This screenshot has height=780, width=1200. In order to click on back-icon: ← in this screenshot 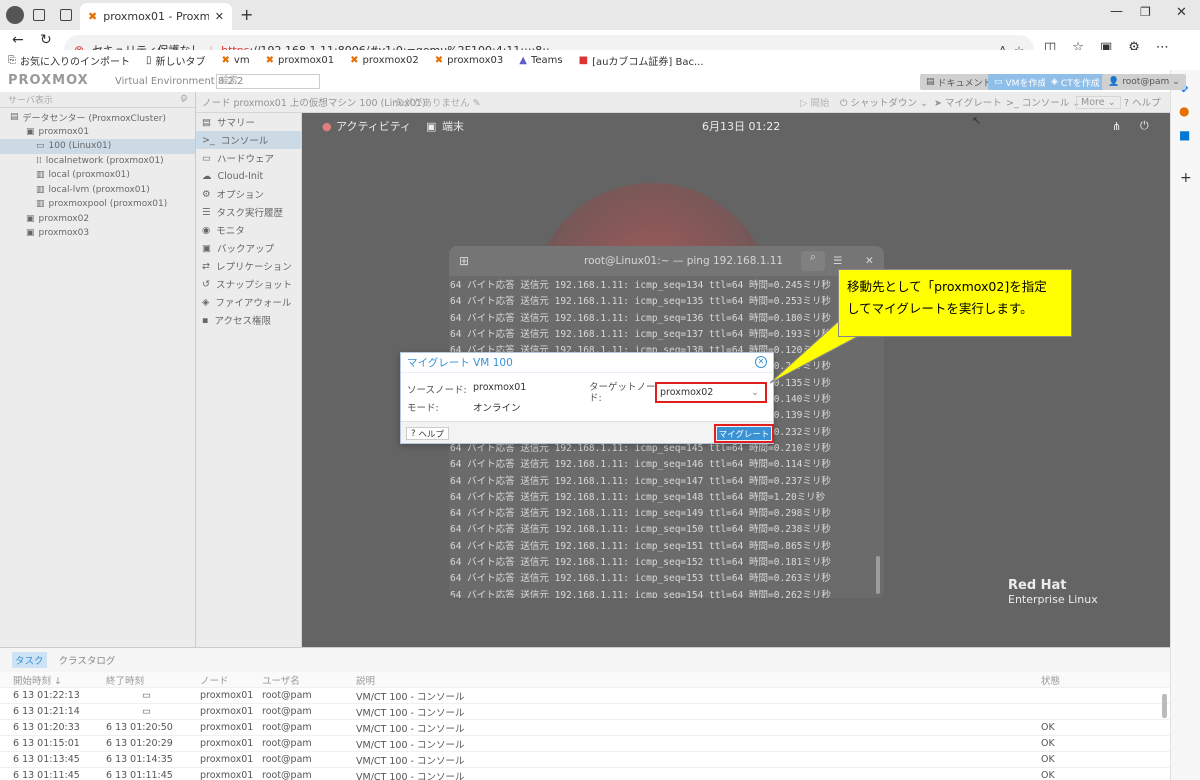, I will do `click(18, 40)`.